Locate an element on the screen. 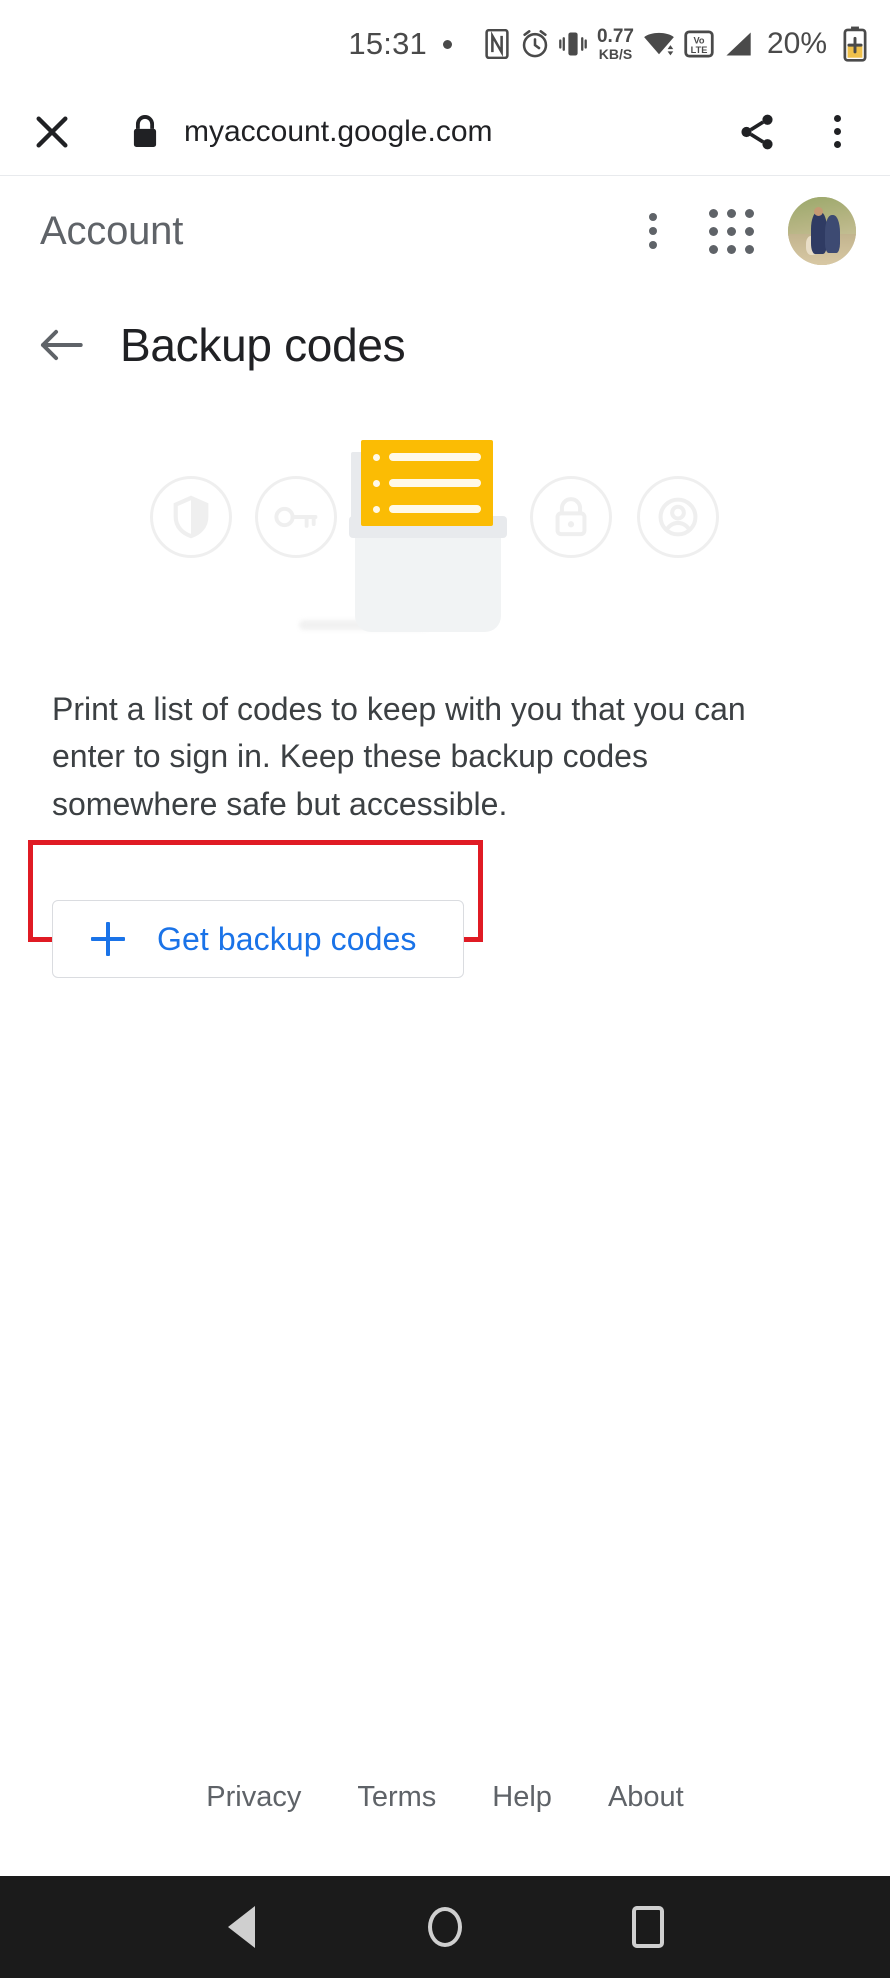  page-title-bar: Backup codes is located at coordinates (445, 345).